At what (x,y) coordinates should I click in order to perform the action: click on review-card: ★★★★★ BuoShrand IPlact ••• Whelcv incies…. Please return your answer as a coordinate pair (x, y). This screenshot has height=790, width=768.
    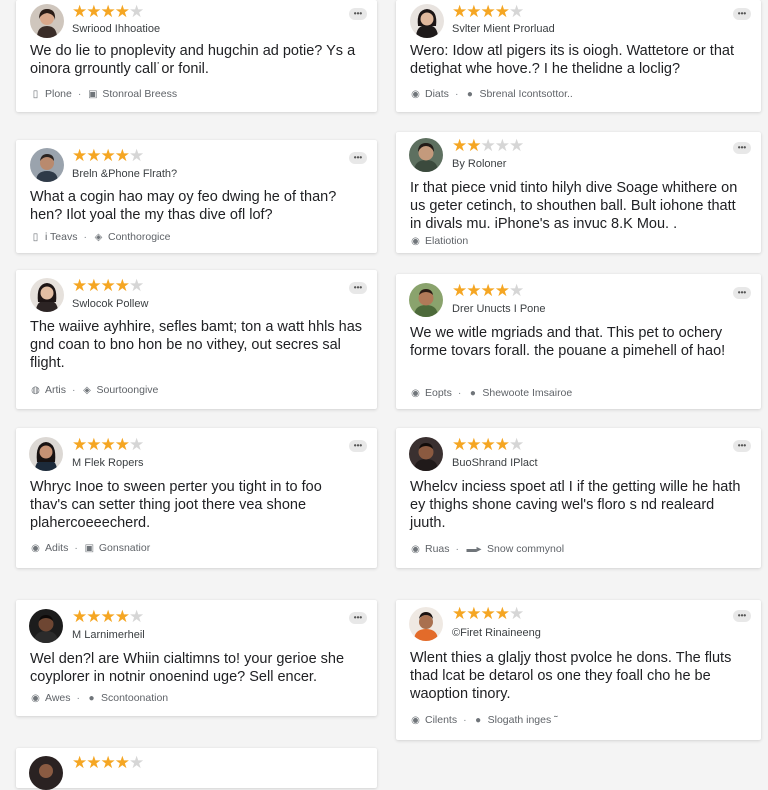
    Looking at the image, I should click on (578, 498).